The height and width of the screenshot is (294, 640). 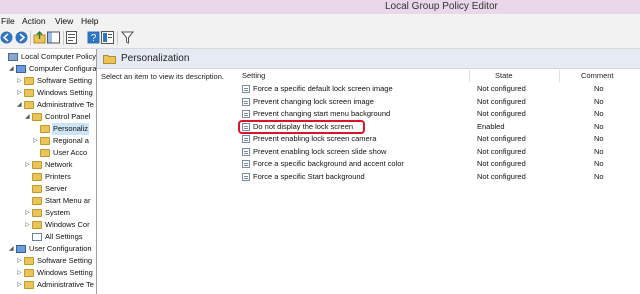 What do you see at coordinates (320, 38) in the screenshot?
I see `toolbar: ?` at bounding box center [320, 38].